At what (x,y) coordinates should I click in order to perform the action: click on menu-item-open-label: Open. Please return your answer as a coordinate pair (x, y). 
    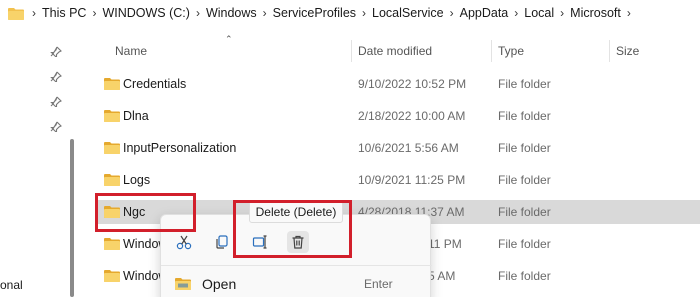
    Looking at the image, I should click on (219, 284).